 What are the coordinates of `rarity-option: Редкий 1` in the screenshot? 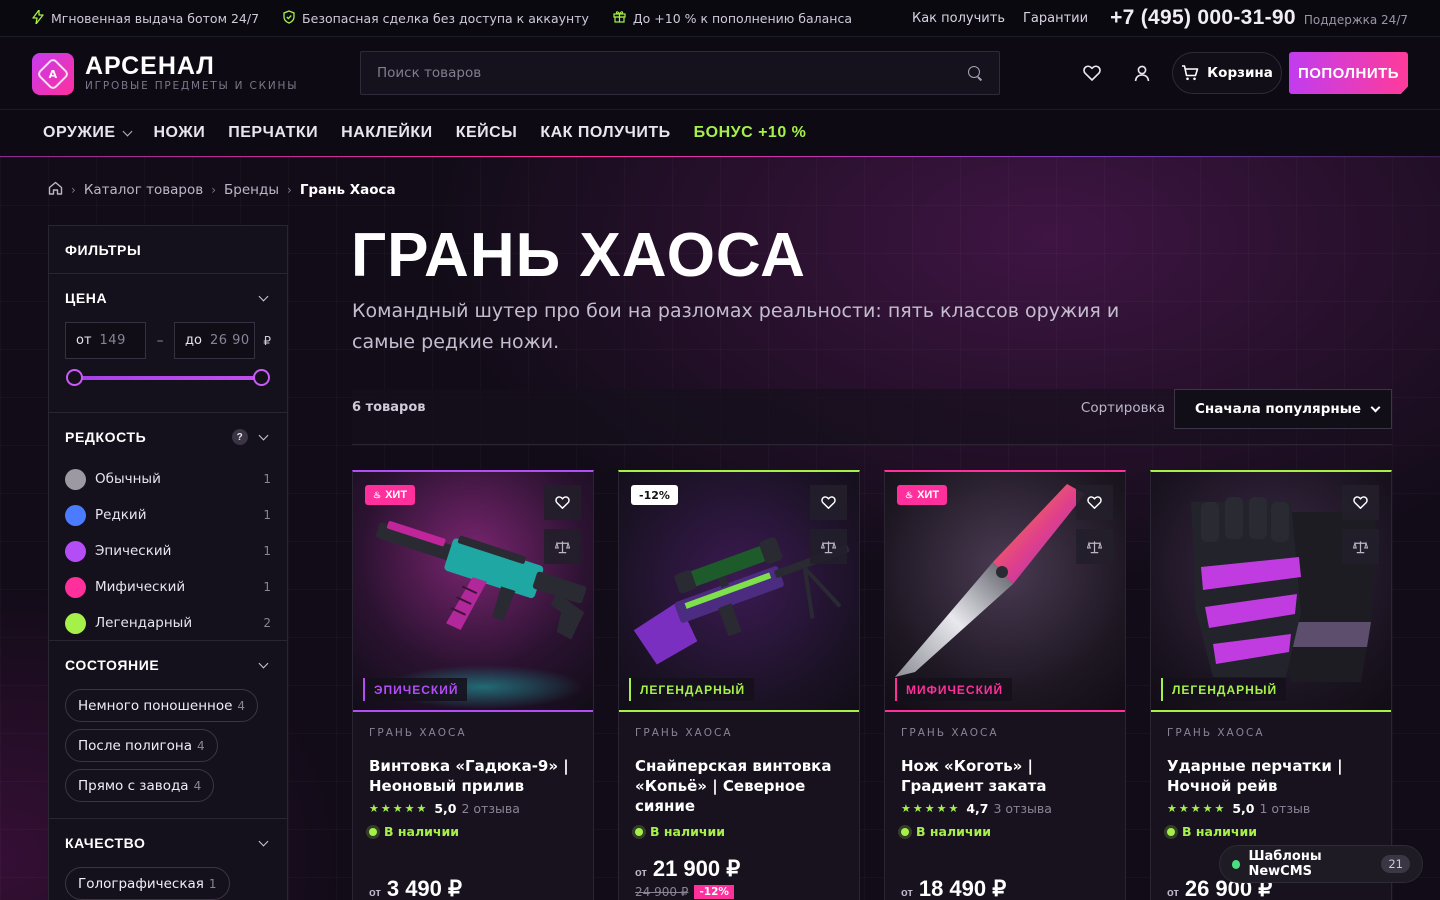 It's located at (168, 515).